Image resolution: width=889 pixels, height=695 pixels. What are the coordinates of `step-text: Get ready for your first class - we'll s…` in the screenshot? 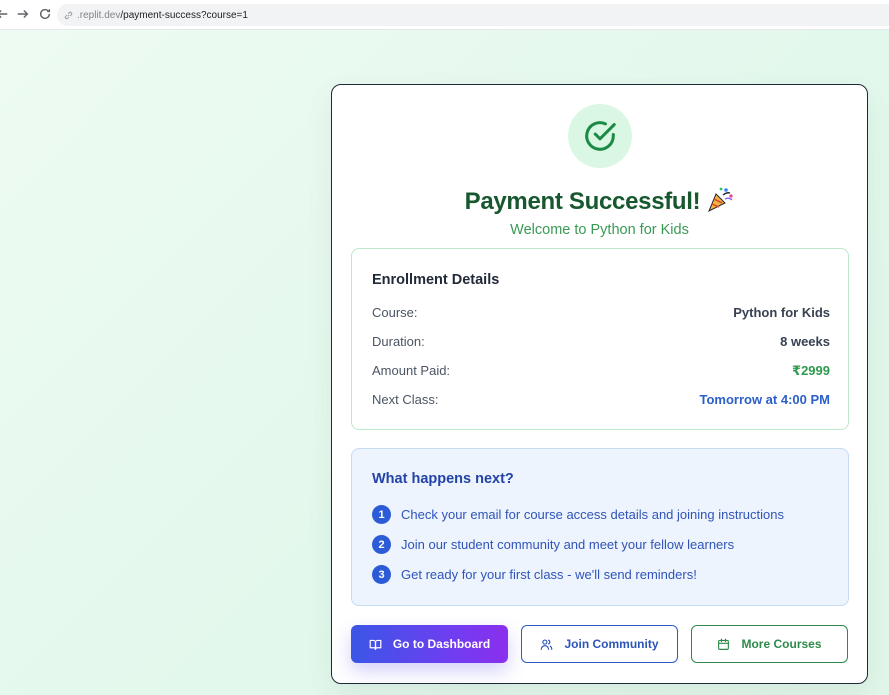 It's located at (549, 574).